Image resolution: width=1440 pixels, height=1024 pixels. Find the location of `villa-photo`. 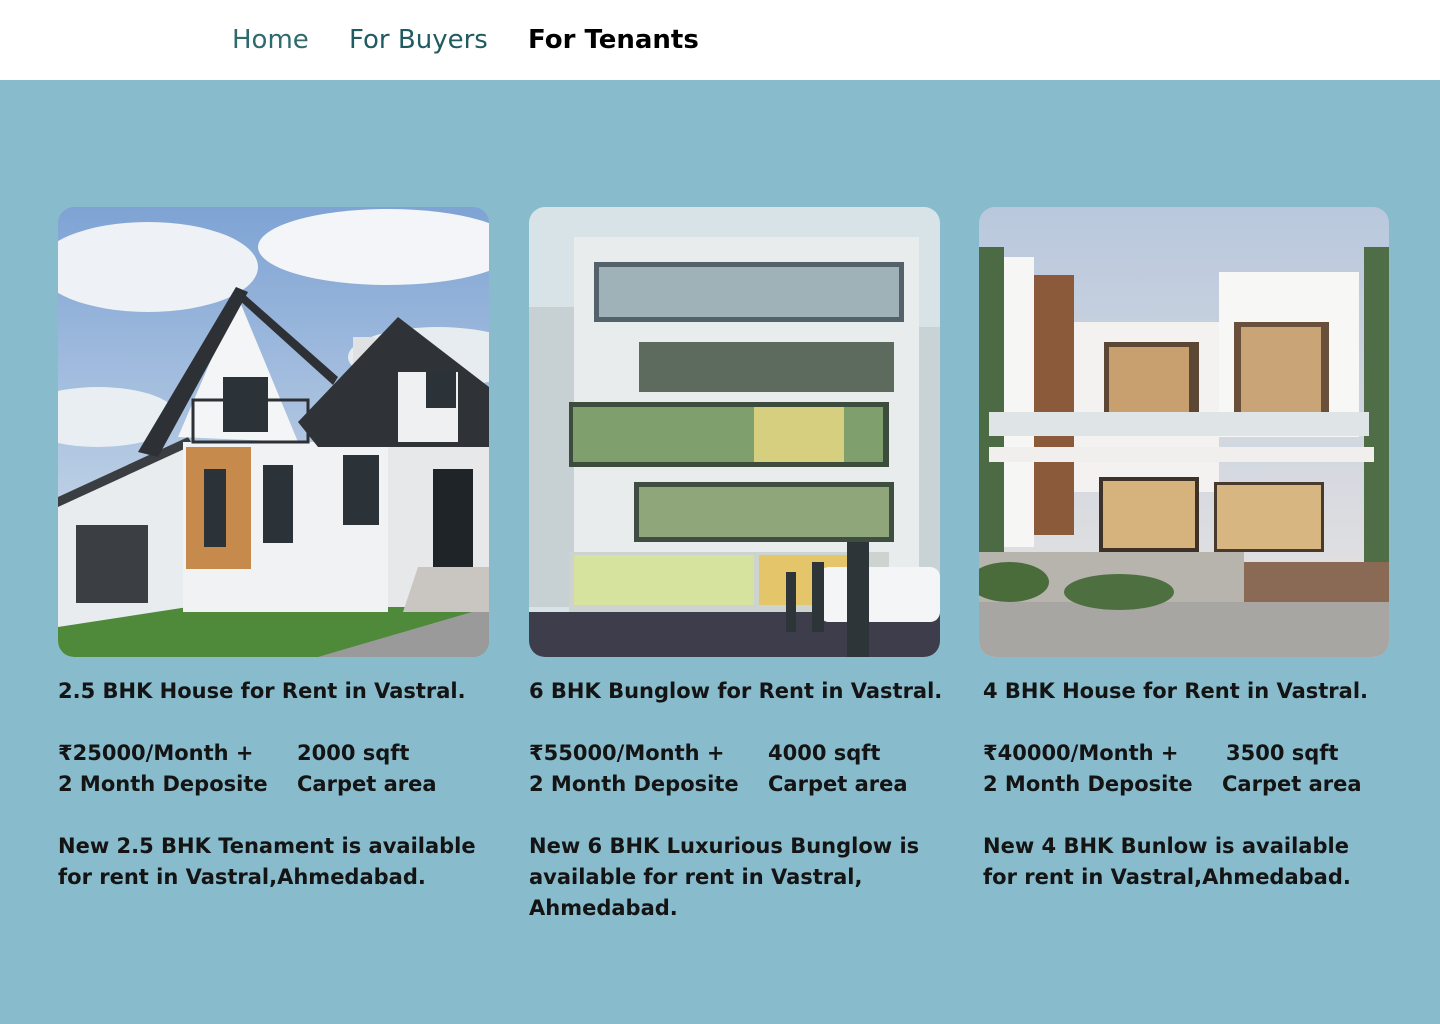

villa-photo is located at coordinates (1184, 432).